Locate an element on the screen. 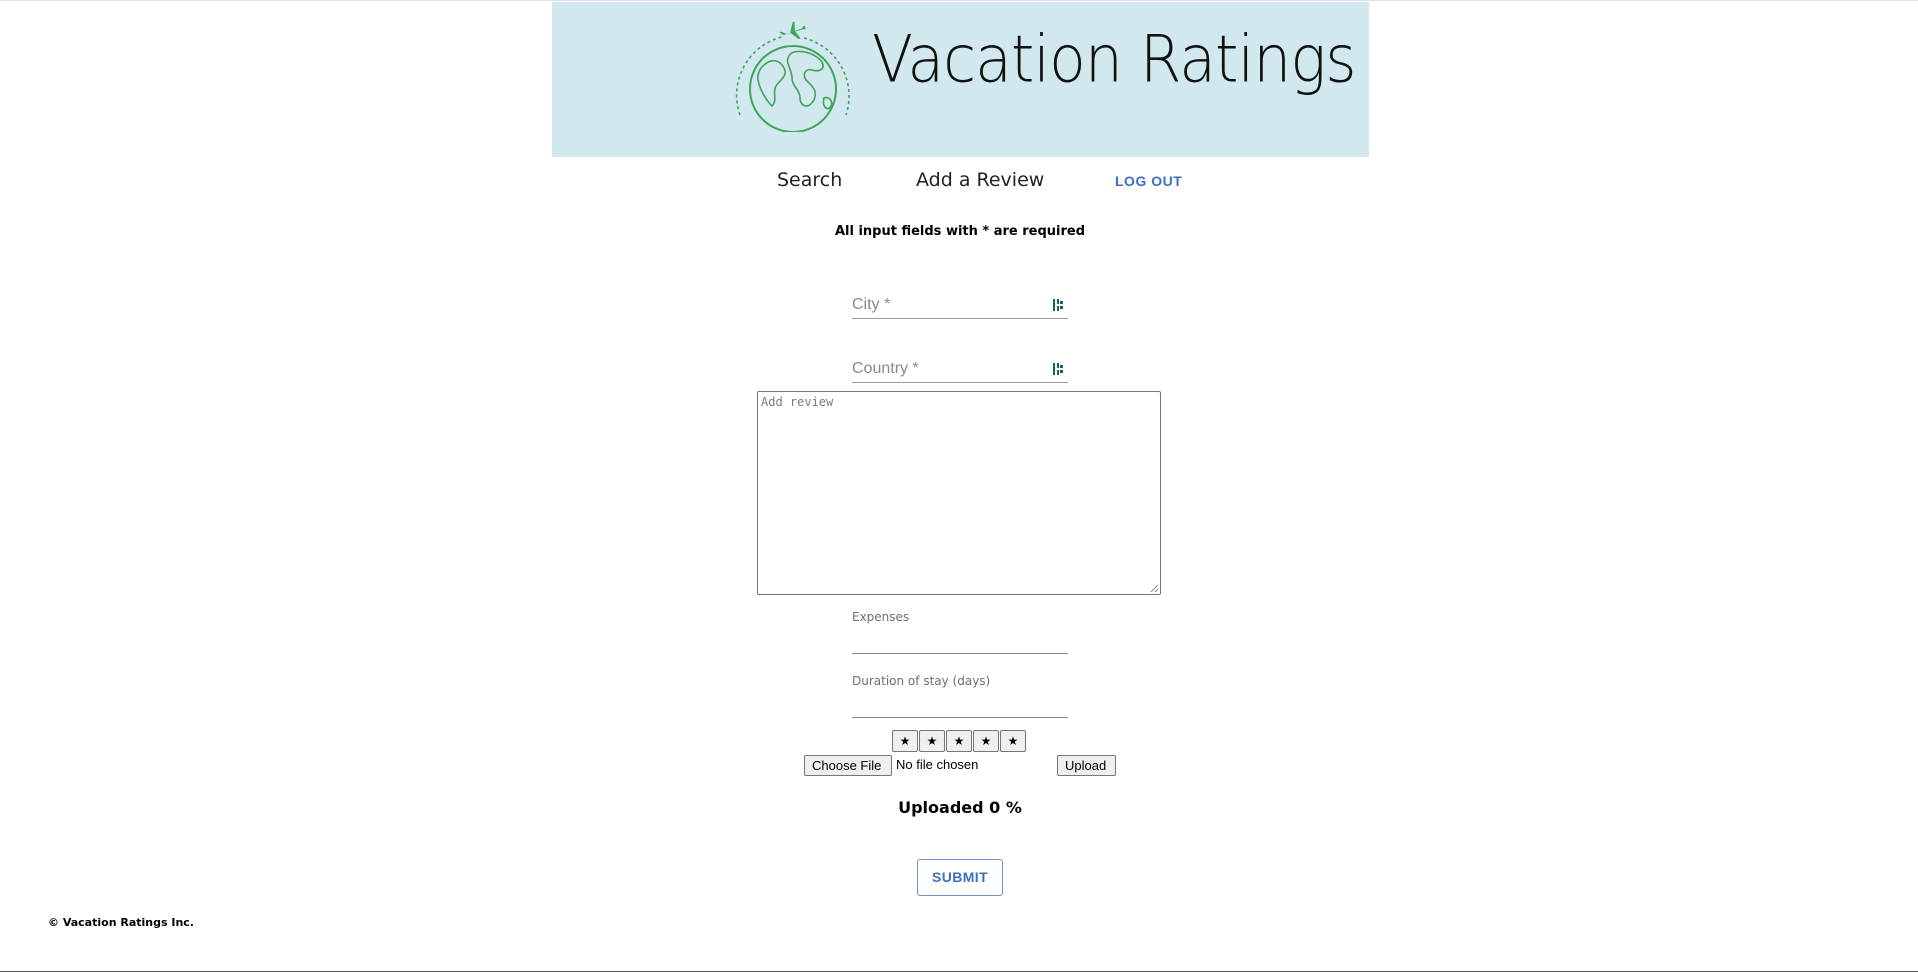 Image resolution: width=1918 pixels, height=972 pixels. star-button-1: ★ is located at coordinates (905, 741).